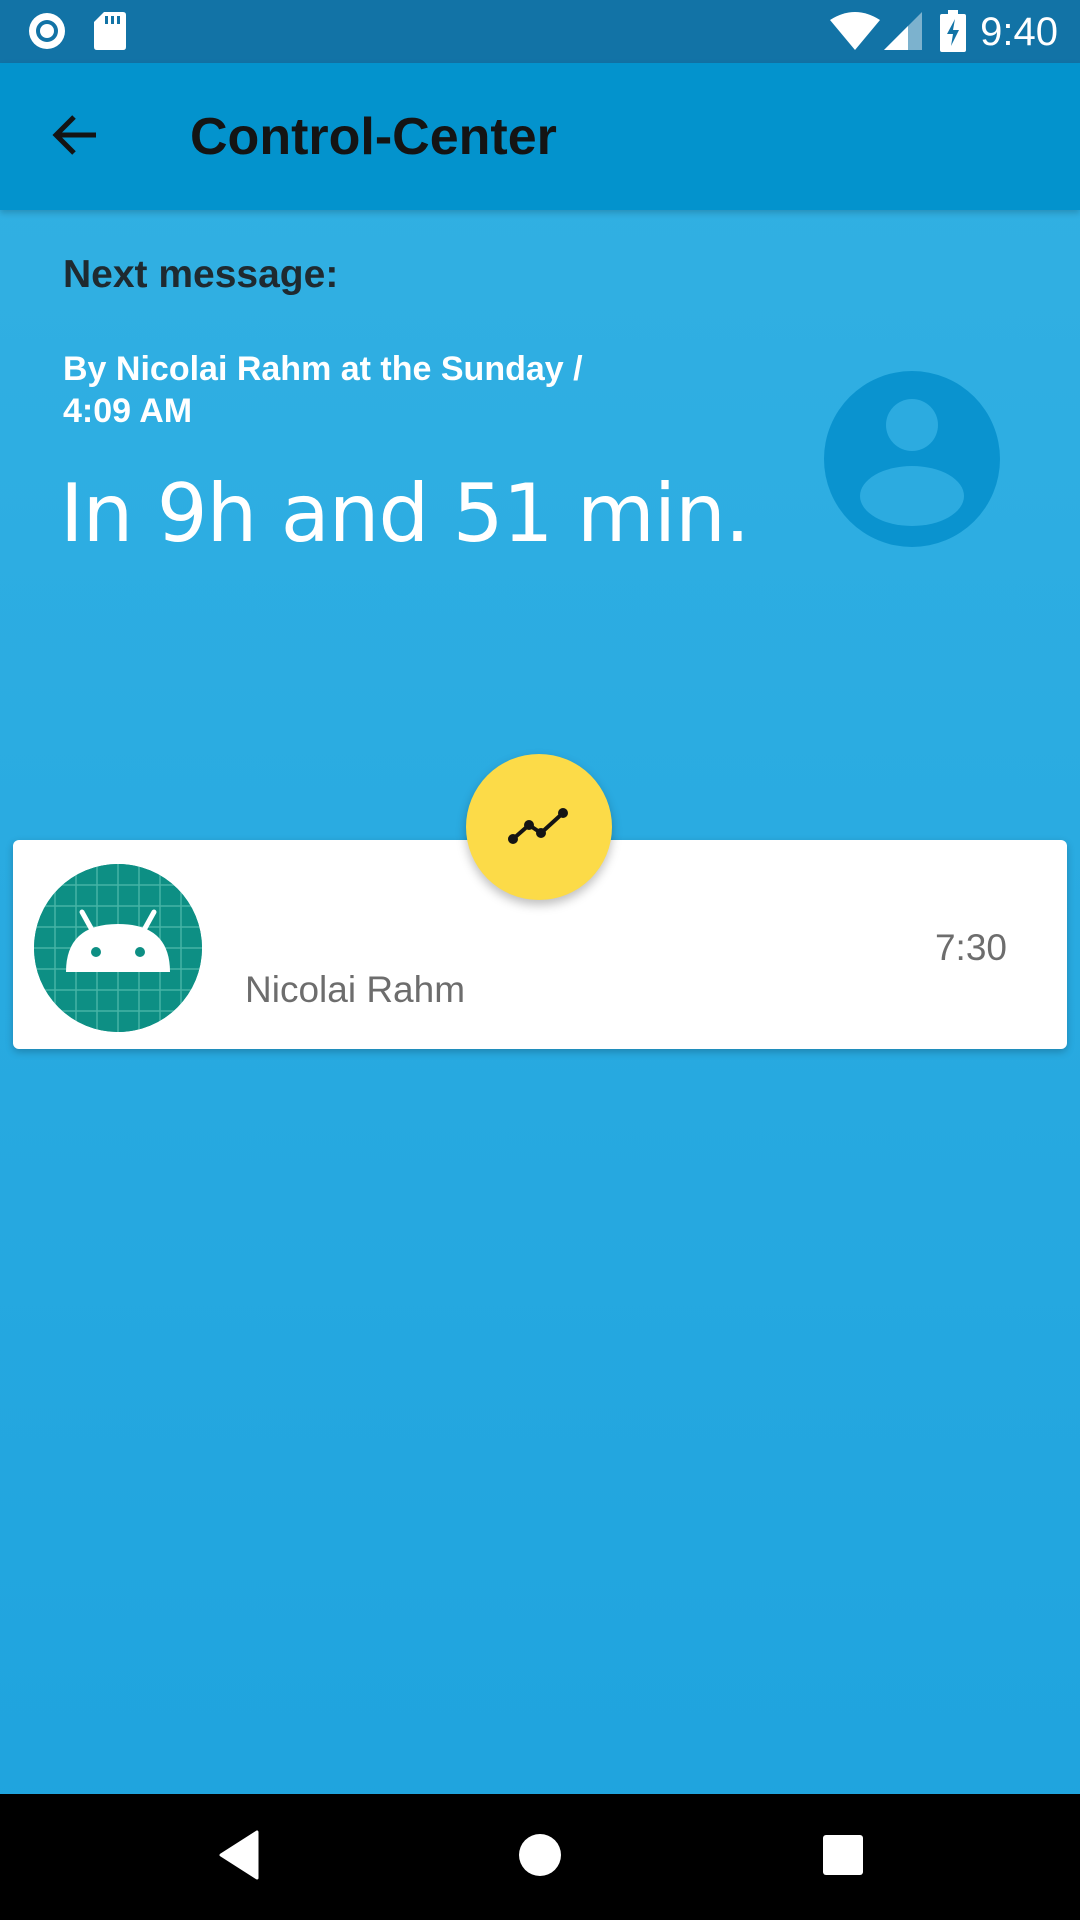  Describe the element at coordinates (855, 33) in the screenshot. I see `wifi-icon` at that location.